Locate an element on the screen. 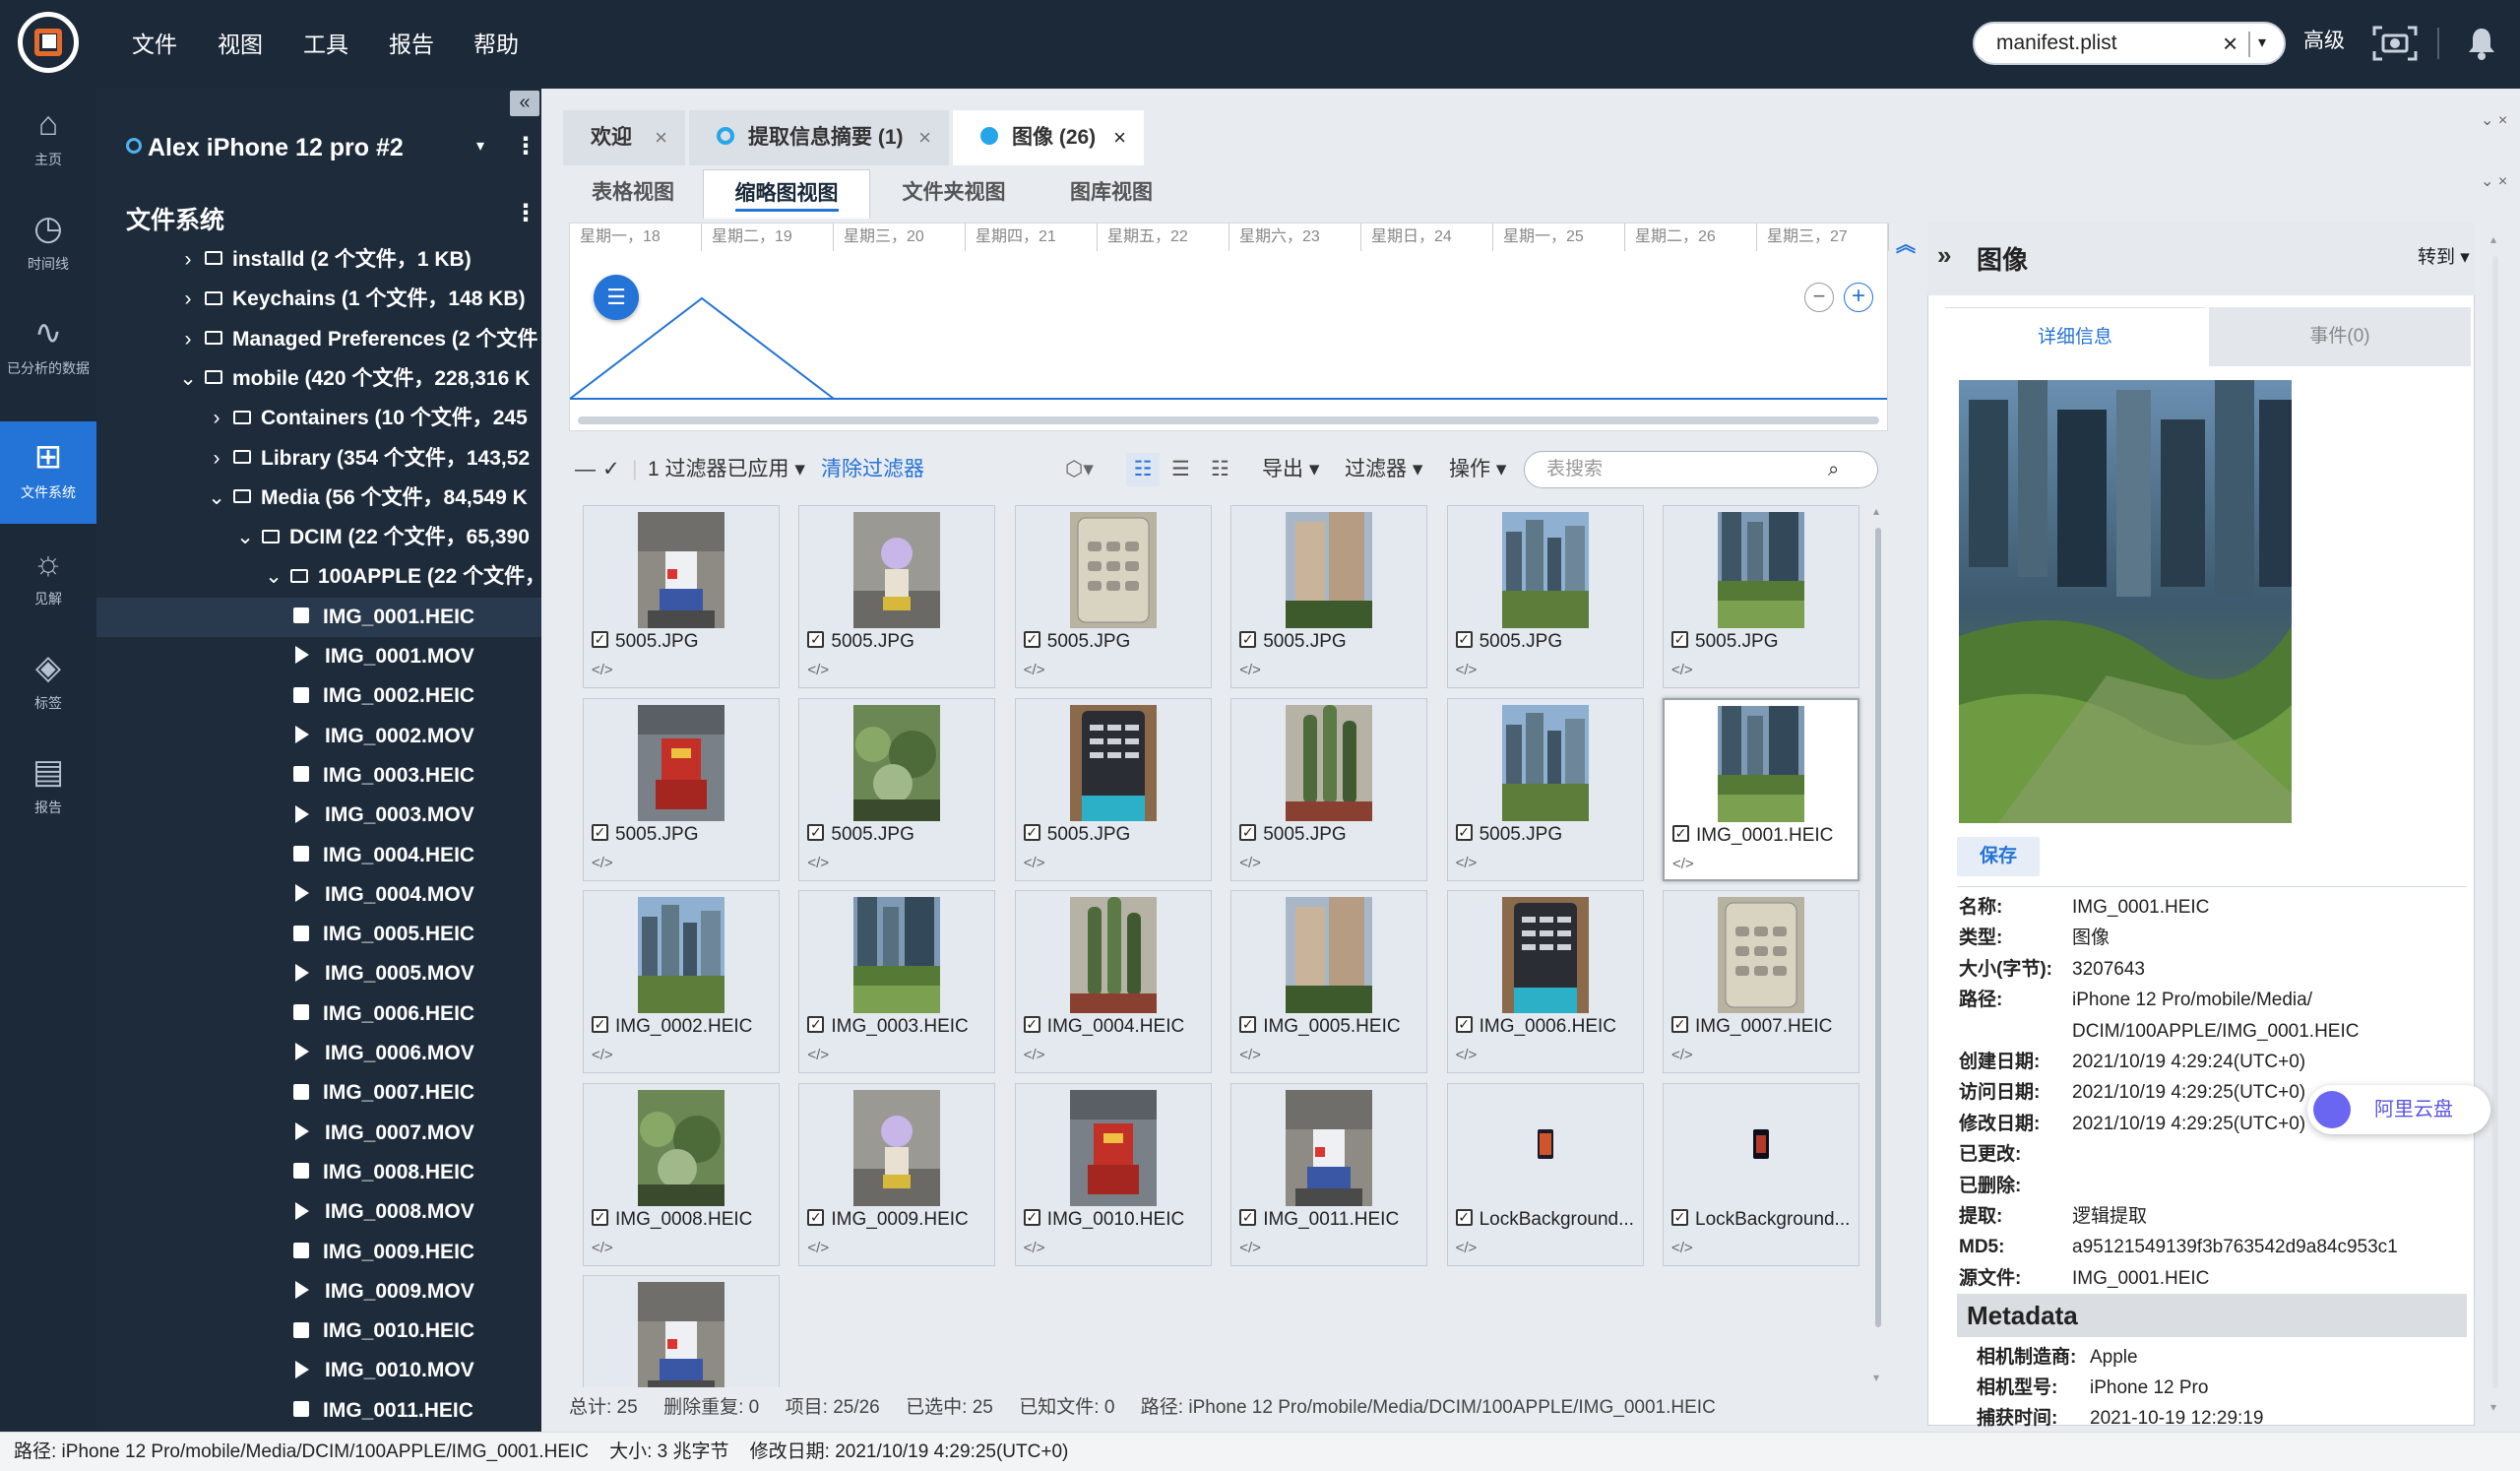  thumbnail-card: ✓ IMG_0007.HEIC </> is located at coordinates (1761, 981).